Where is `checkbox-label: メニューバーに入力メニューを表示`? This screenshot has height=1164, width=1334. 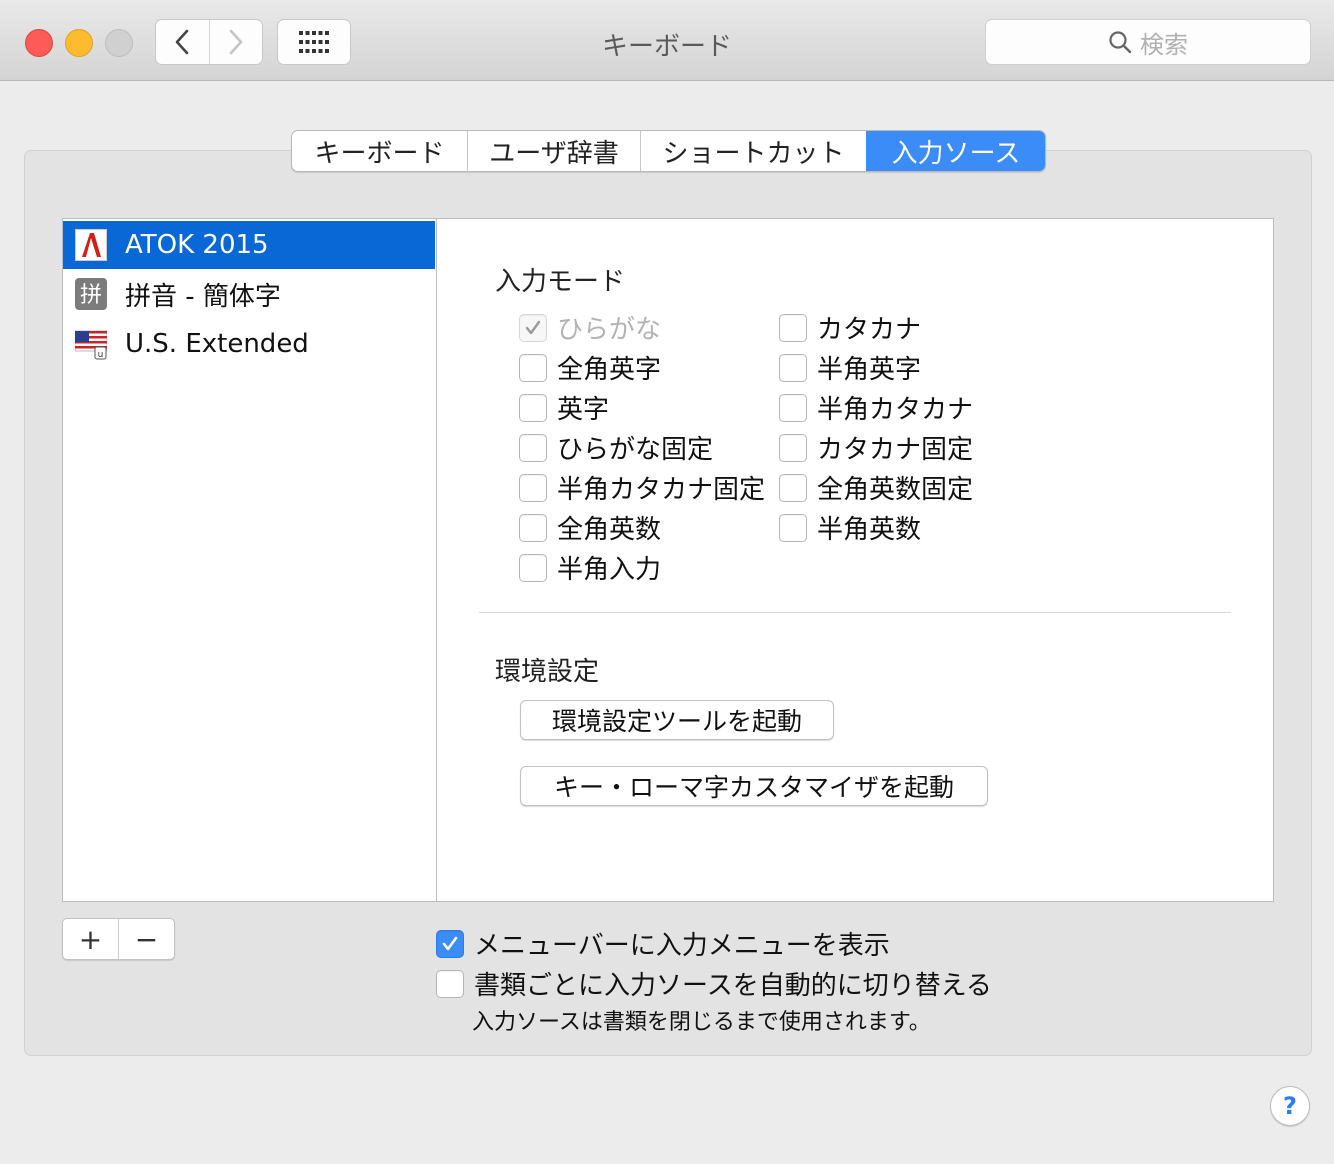 checkbox-label: メニューバーに入力メニューを表示 is located at coordinates (682, 946).